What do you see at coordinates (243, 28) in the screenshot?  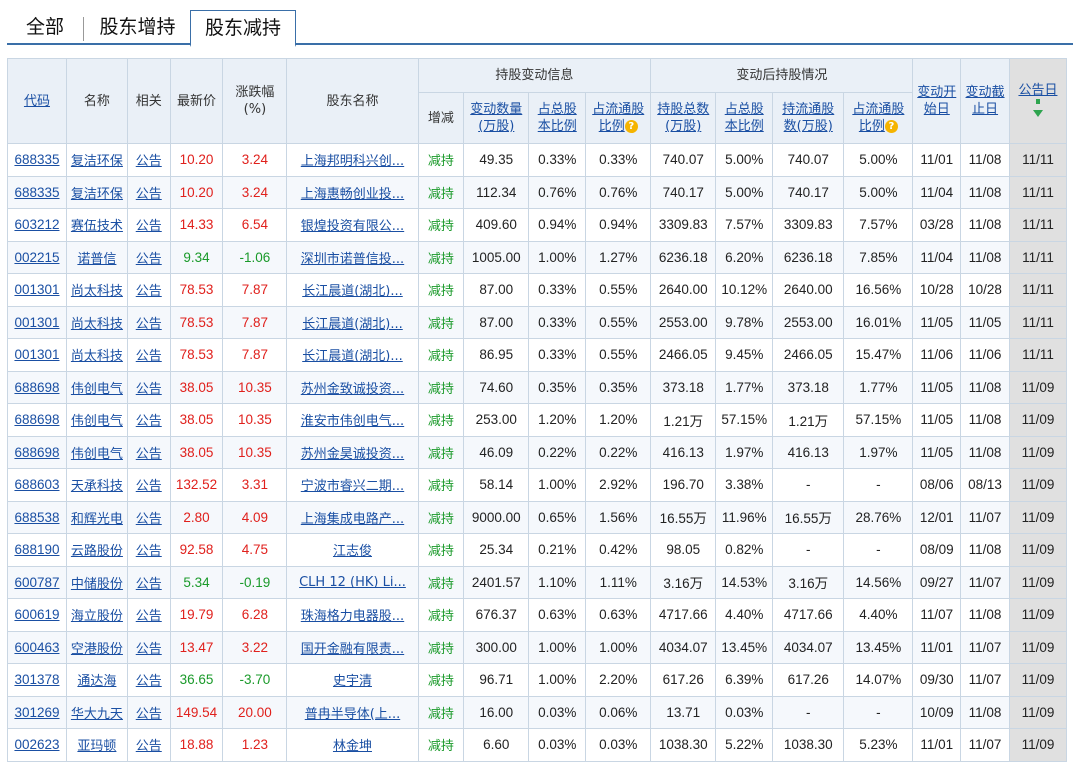 I see `tab-decrease: 股东减持` at bounding box center [243, 28].